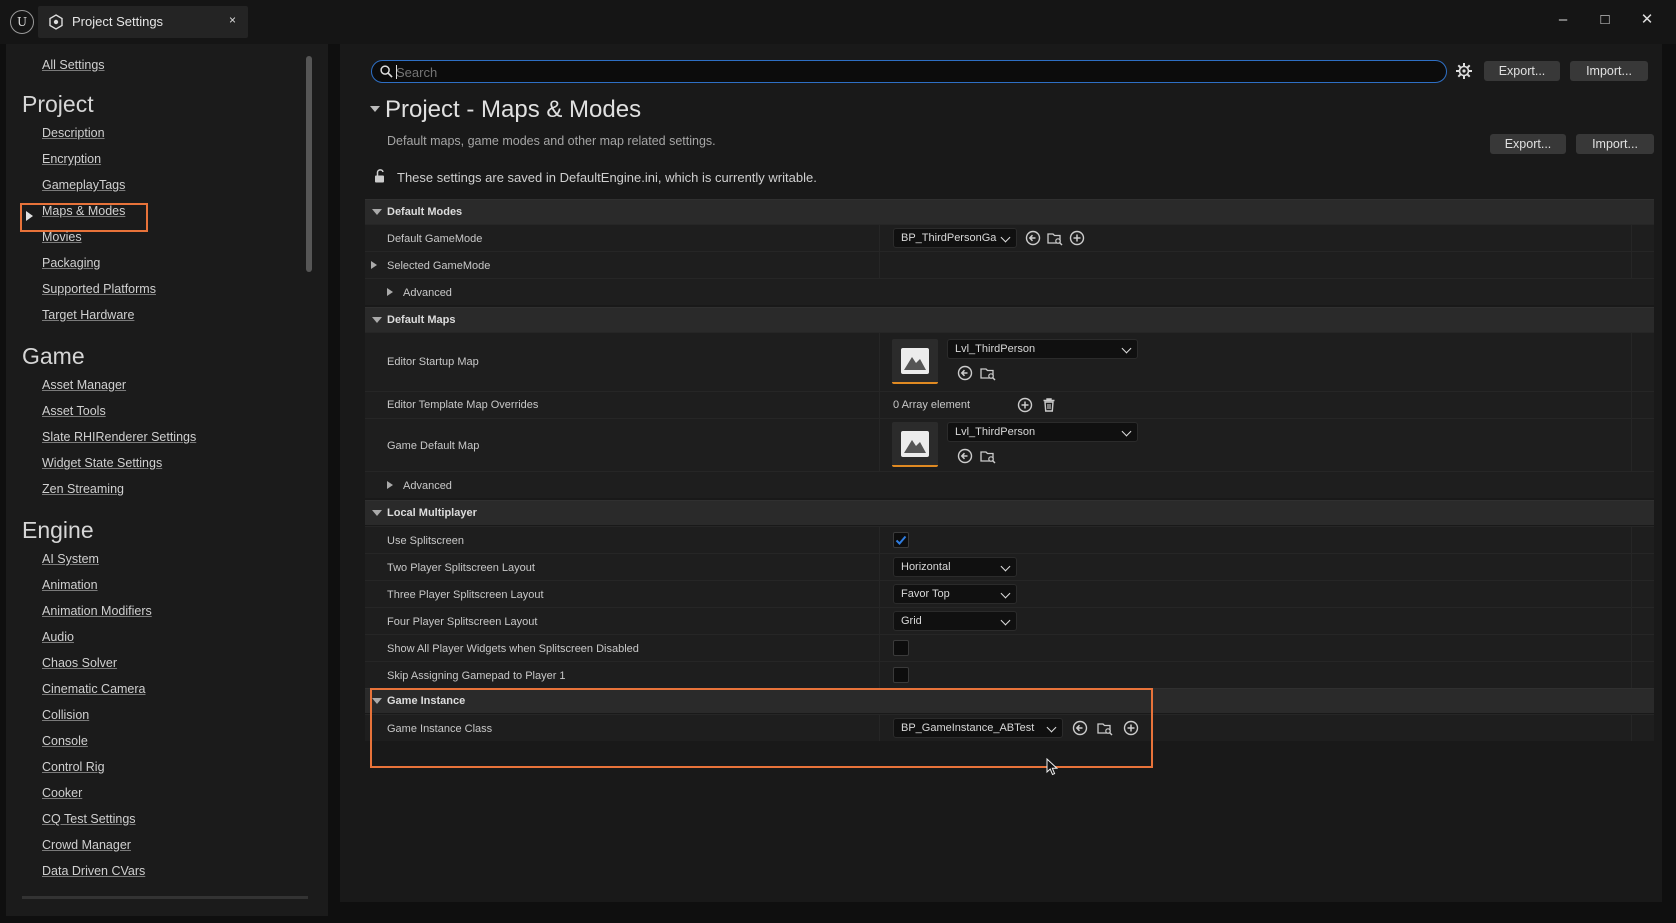  I want to click on close-window-button: ✕, so click(1647, 19).